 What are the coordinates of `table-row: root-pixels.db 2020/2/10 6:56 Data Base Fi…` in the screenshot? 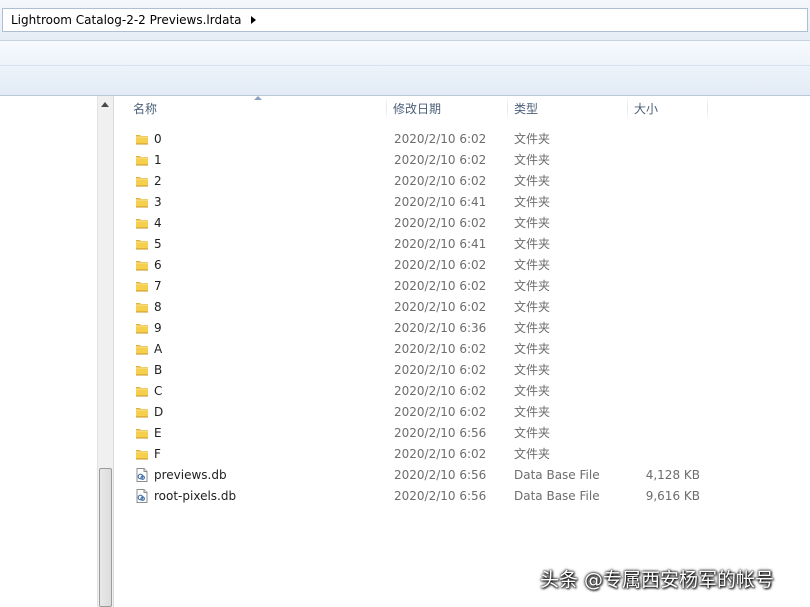 It's located at (462, 496).